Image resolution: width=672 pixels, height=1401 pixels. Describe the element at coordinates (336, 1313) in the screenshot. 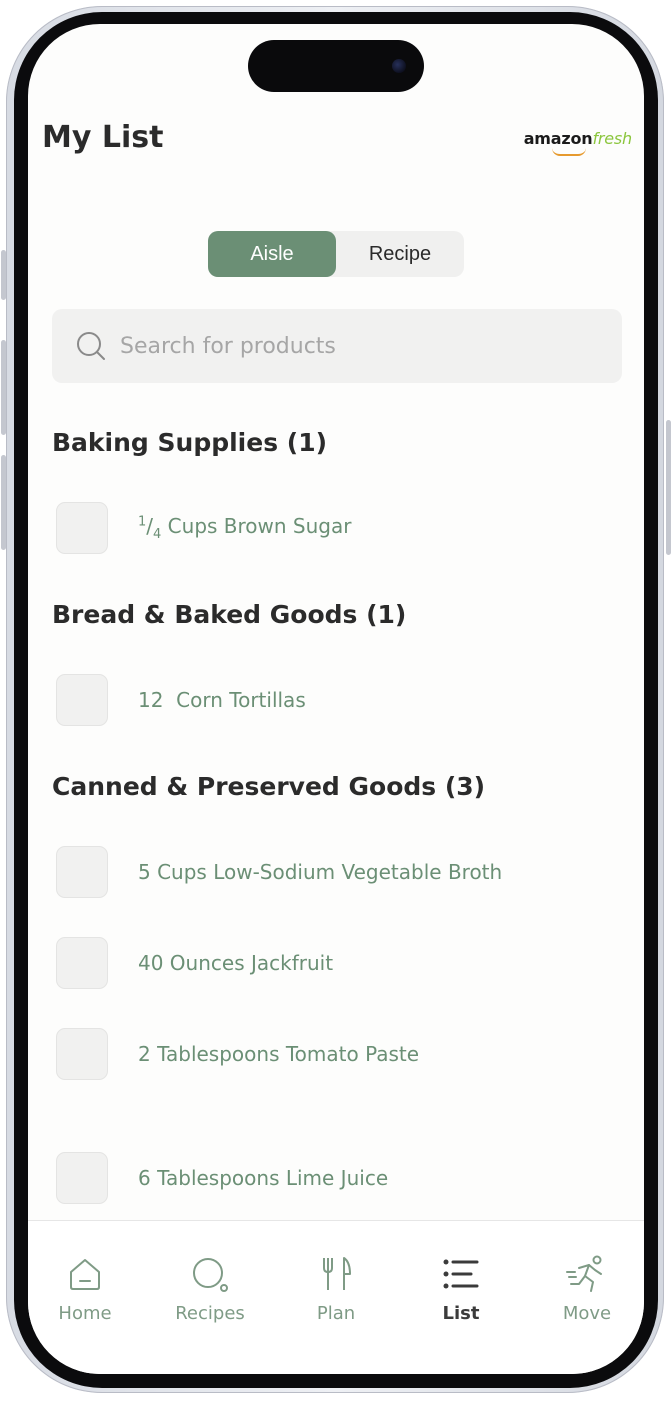

I see `tab-label: Plan` at that location.